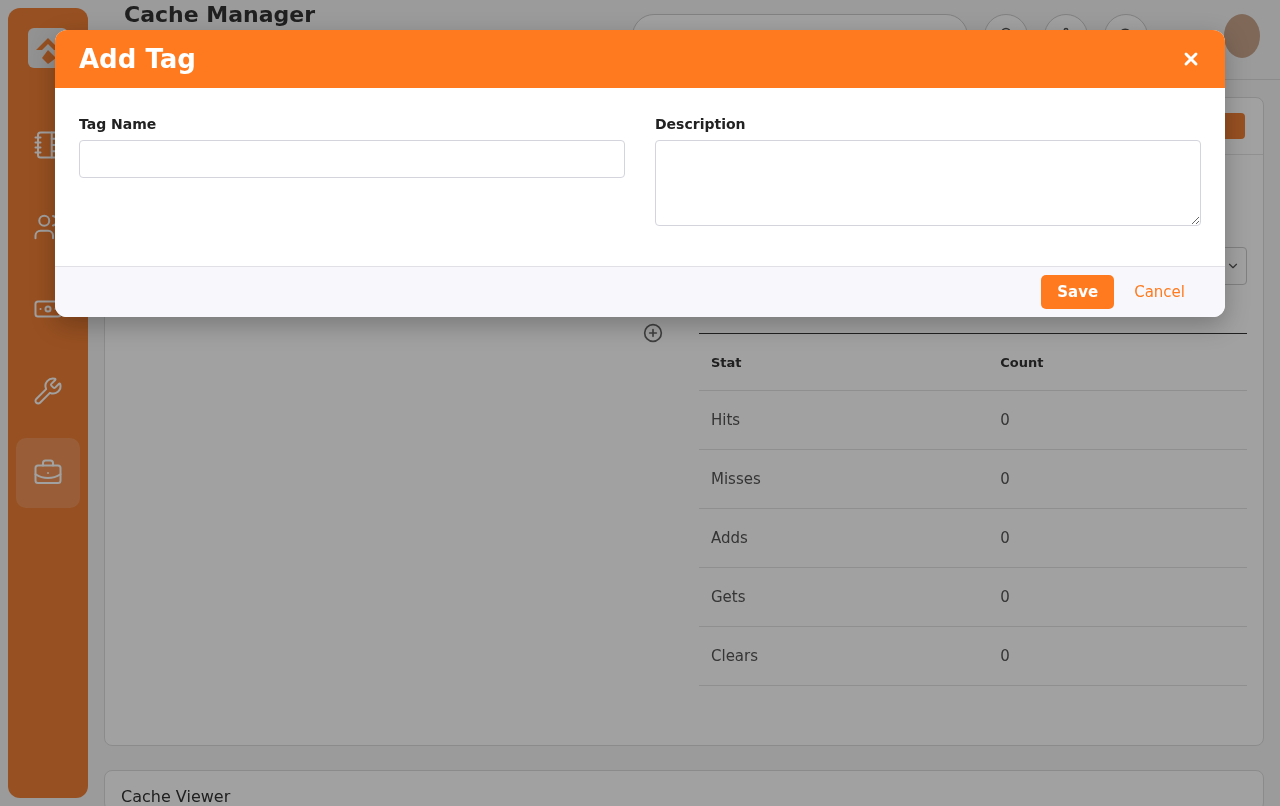 The image size is (1280, 806). I want to click on avatar, so click(1242, 36).